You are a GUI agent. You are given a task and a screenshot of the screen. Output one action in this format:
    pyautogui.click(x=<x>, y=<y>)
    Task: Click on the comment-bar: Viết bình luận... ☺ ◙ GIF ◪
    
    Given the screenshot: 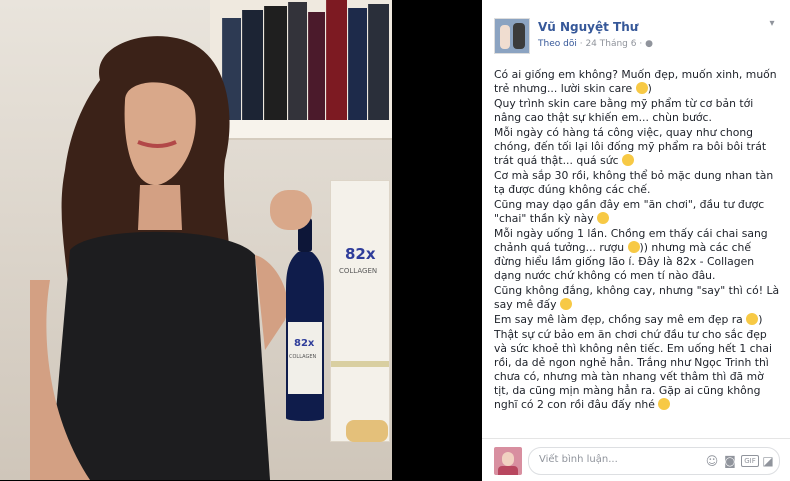 What is the action you would take?
    pyautogui.click(x=636, y=459)
    